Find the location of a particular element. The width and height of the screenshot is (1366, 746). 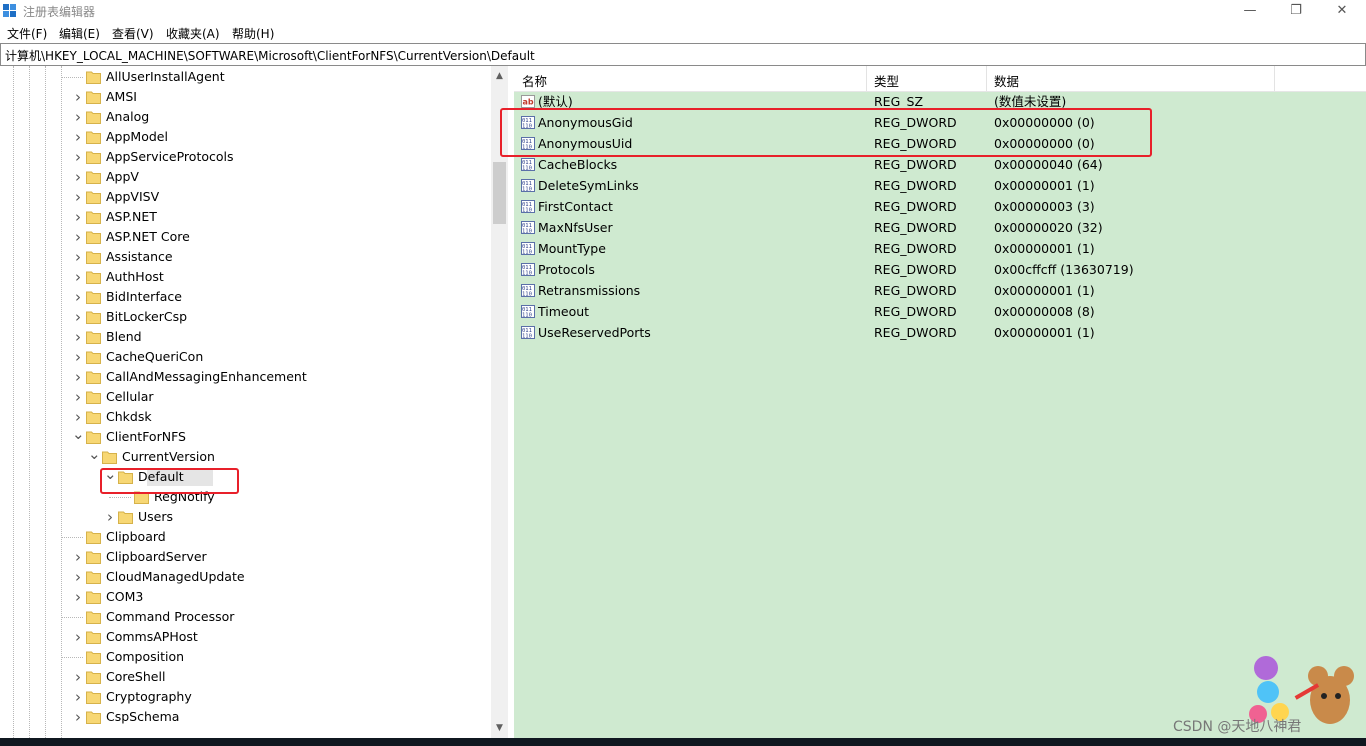

column-type-header: 类型 is located at coordinates (886, 80).